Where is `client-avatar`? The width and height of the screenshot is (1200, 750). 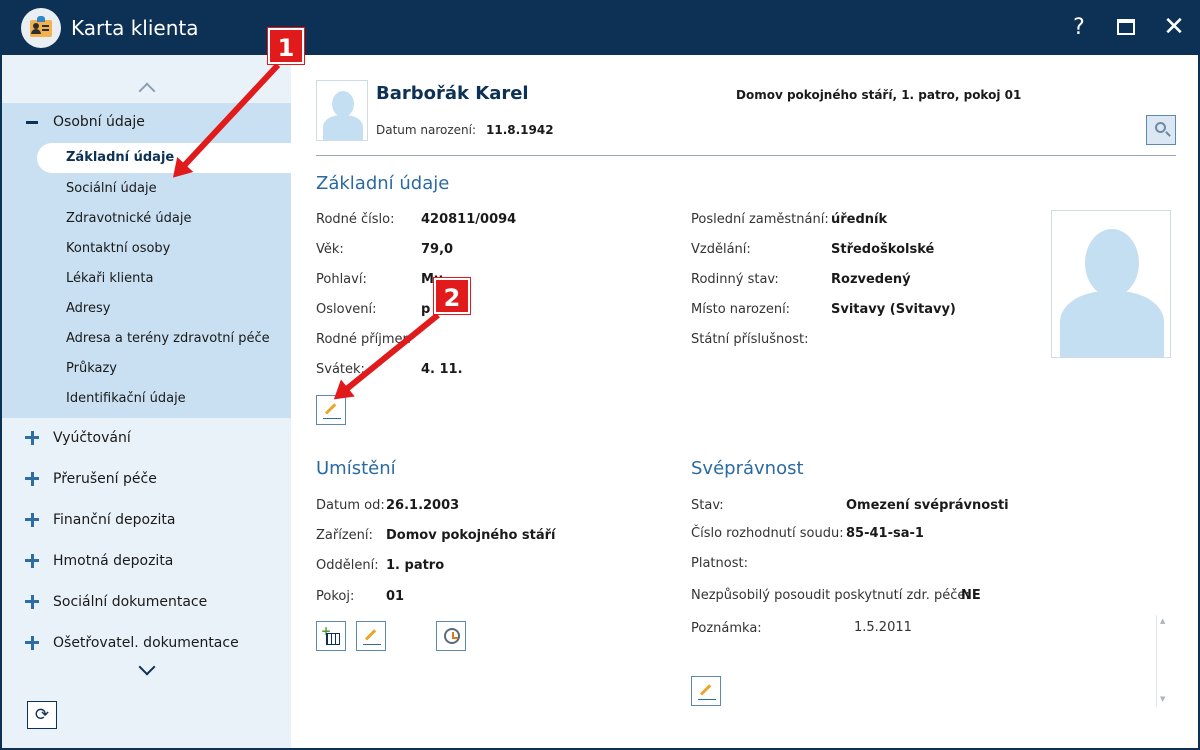 client-avatar is located at coordinates (342, 110).